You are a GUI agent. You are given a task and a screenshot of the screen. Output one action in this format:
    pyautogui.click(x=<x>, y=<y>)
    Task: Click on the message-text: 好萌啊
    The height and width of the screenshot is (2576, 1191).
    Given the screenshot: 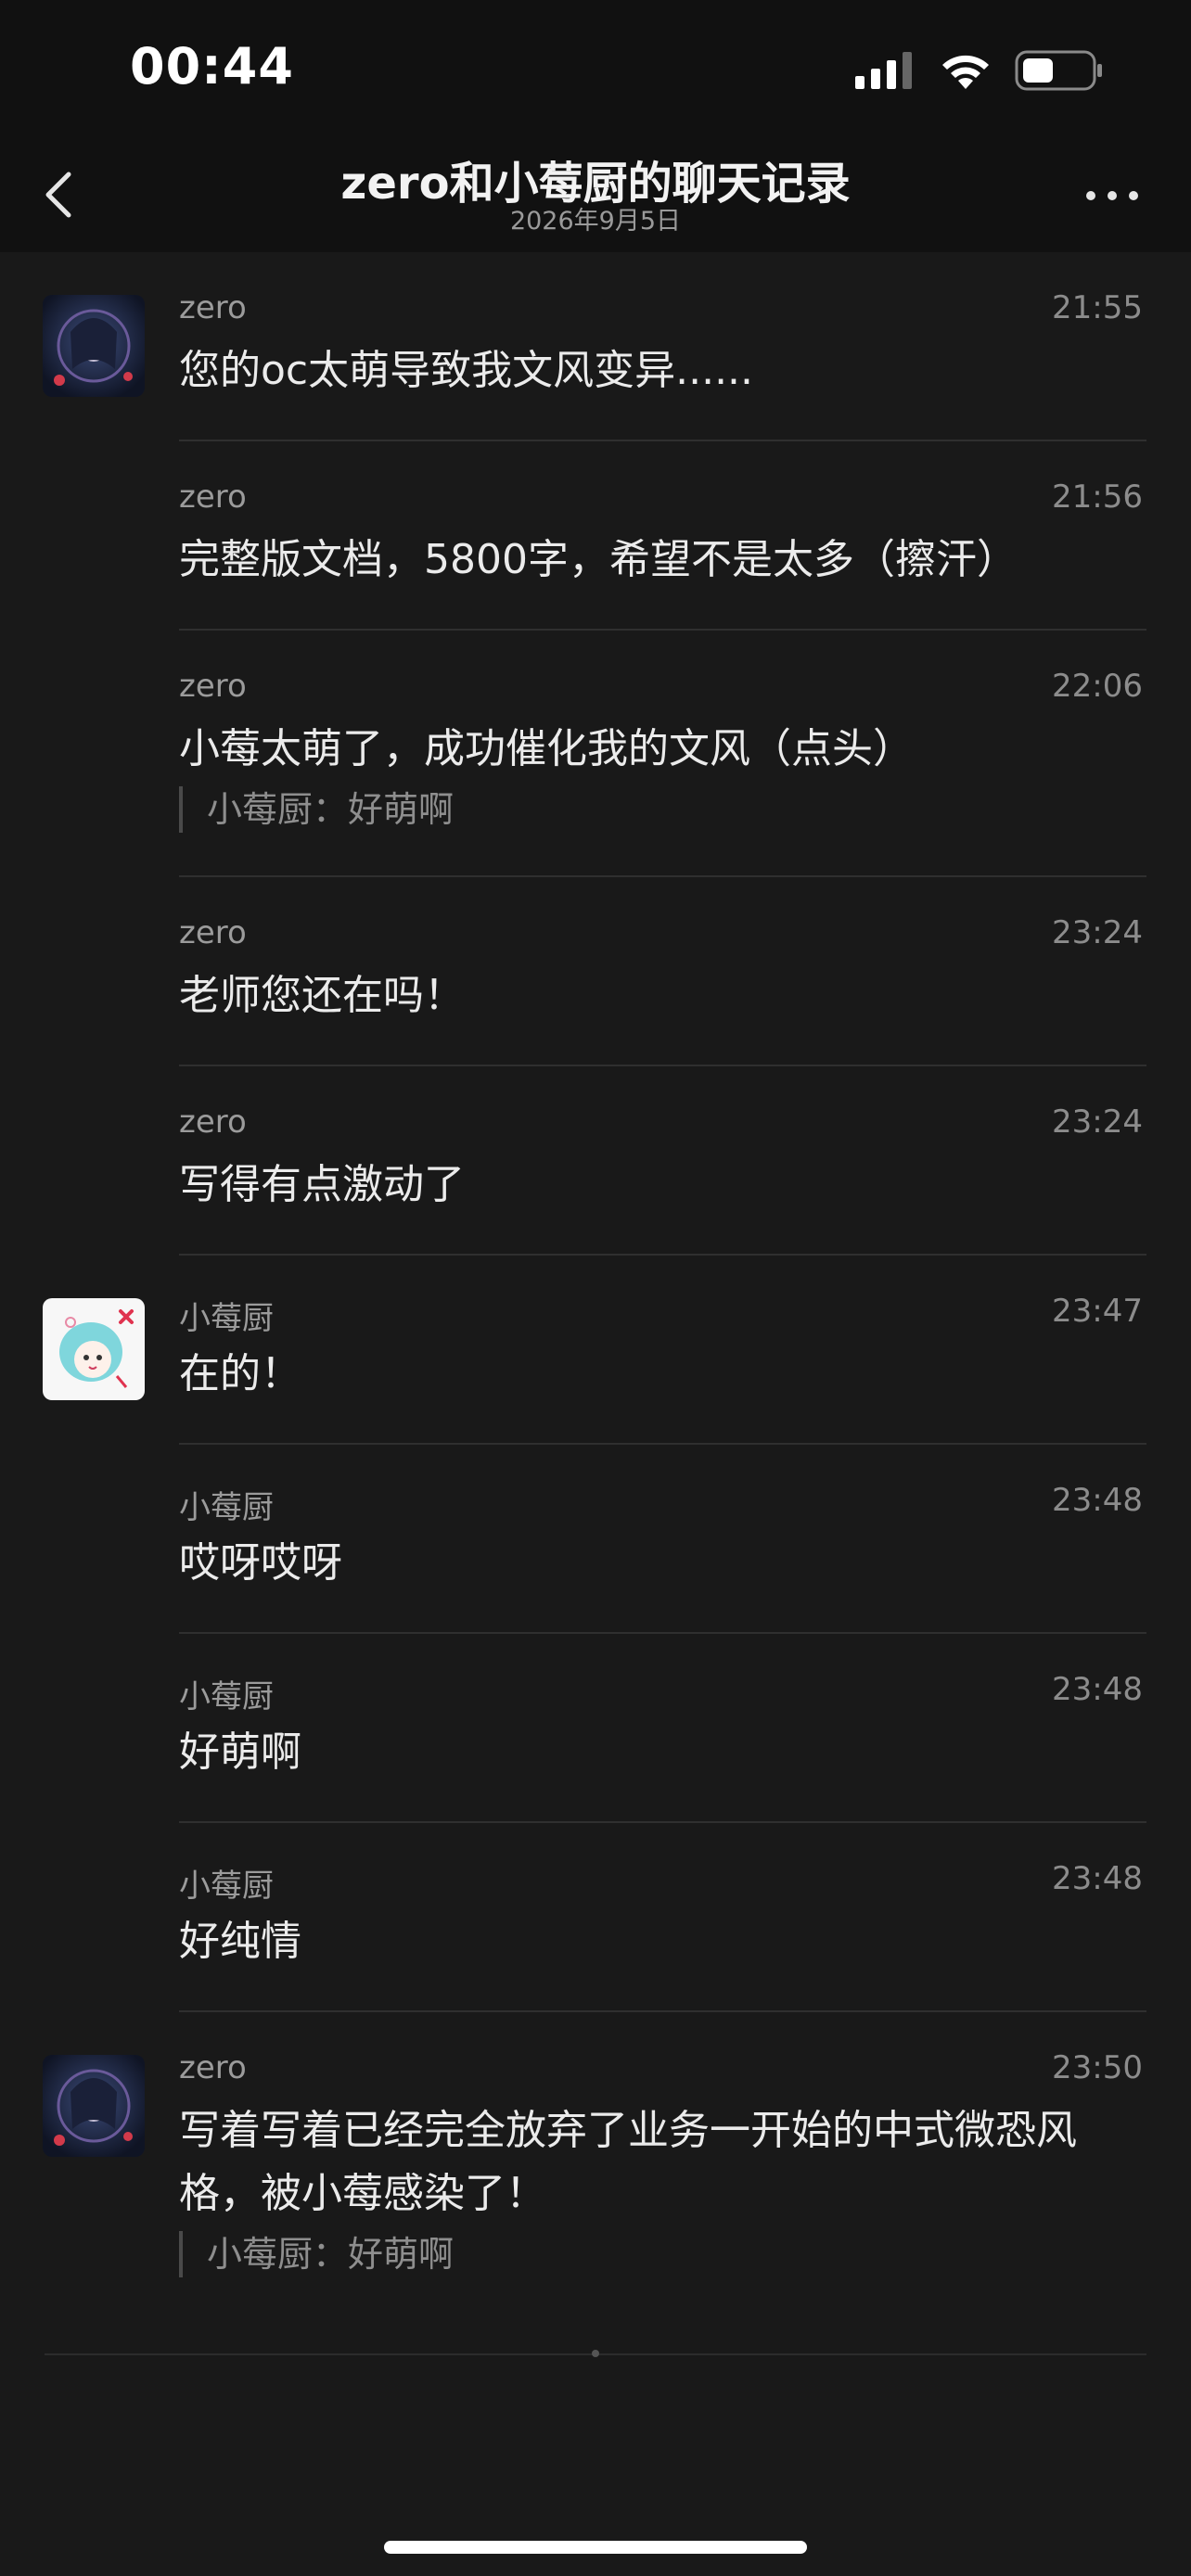 What is the action you would take?
    pyautogui.click(x=240, y=1752)
    